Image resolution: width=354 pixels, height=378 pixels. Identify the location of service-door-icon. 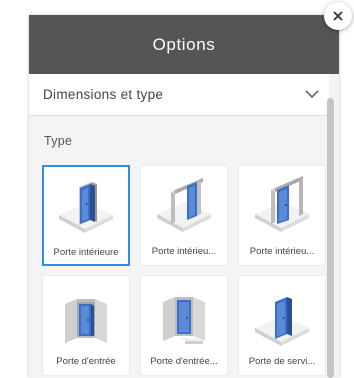
(282, 315).